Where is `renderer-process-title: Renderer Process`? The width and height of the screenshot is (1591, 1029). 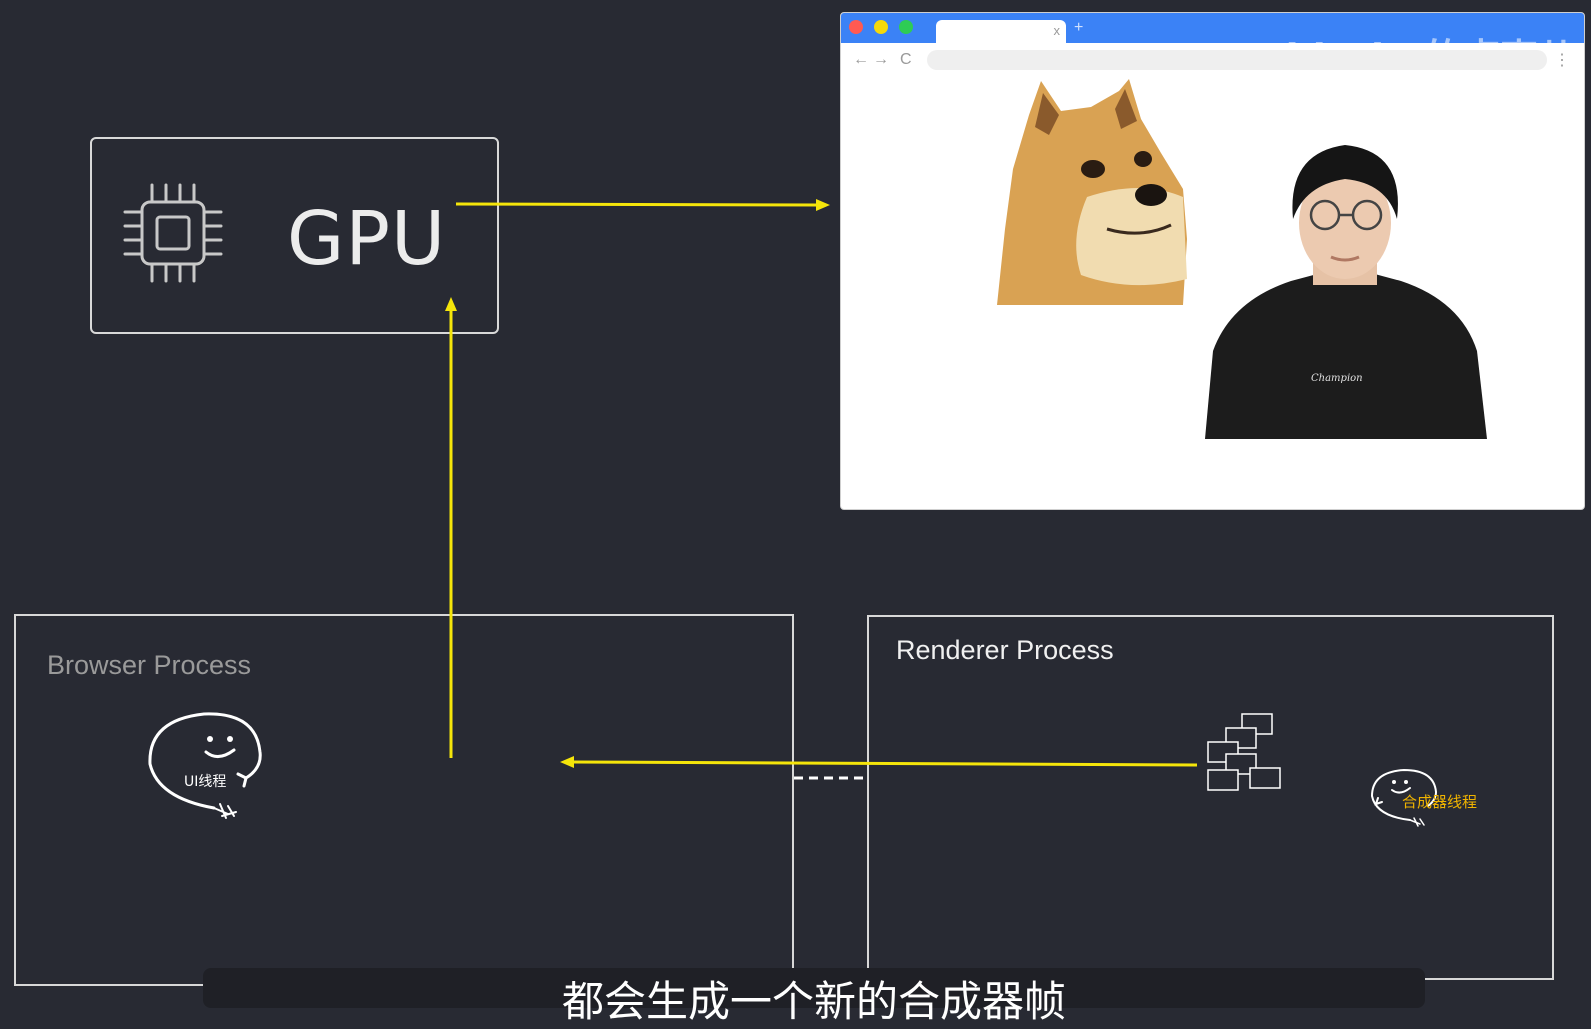 renderer-process-title: Renderer Process is located at coordinates (1005, 650).